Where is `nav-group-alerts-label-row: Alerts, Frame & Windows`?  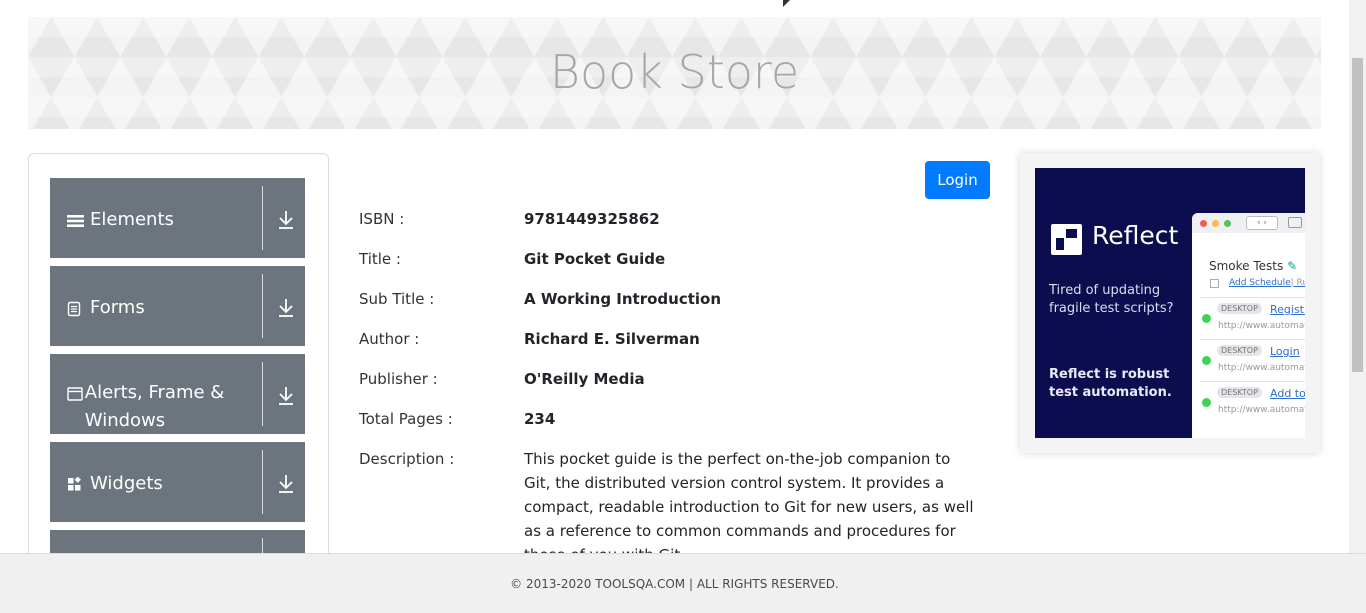
nav-group-alerts-label-row: Alerts, Frame & Windows is located at coordinates (162, 407).